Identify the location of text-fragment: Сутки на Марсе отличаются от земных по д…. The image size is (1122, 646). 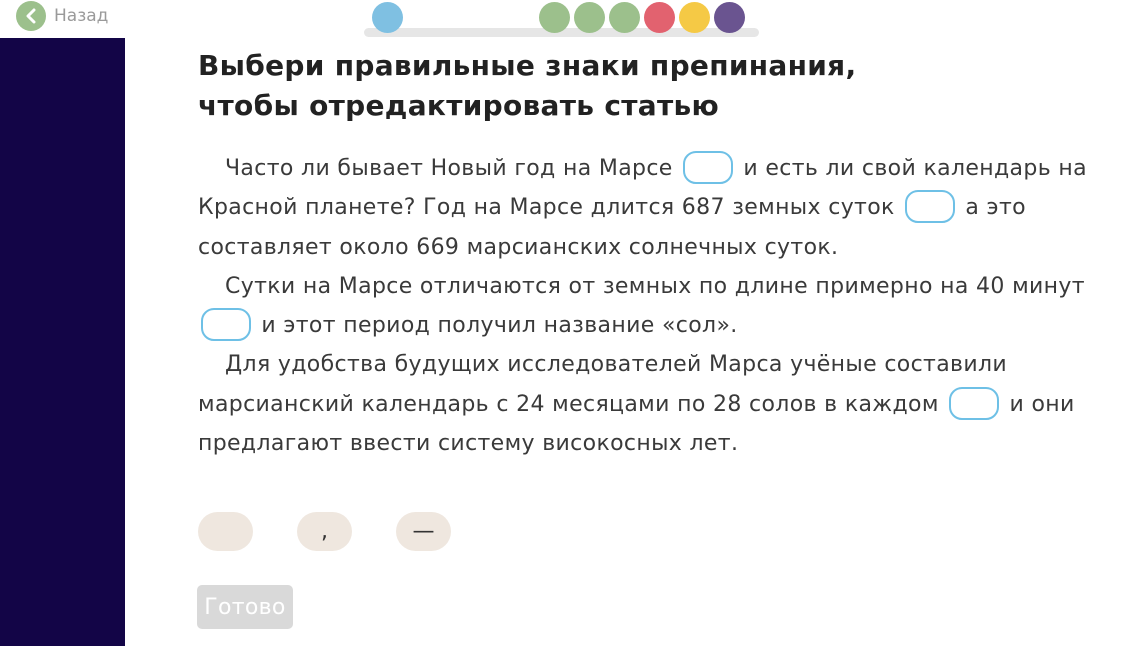
(655, 286).